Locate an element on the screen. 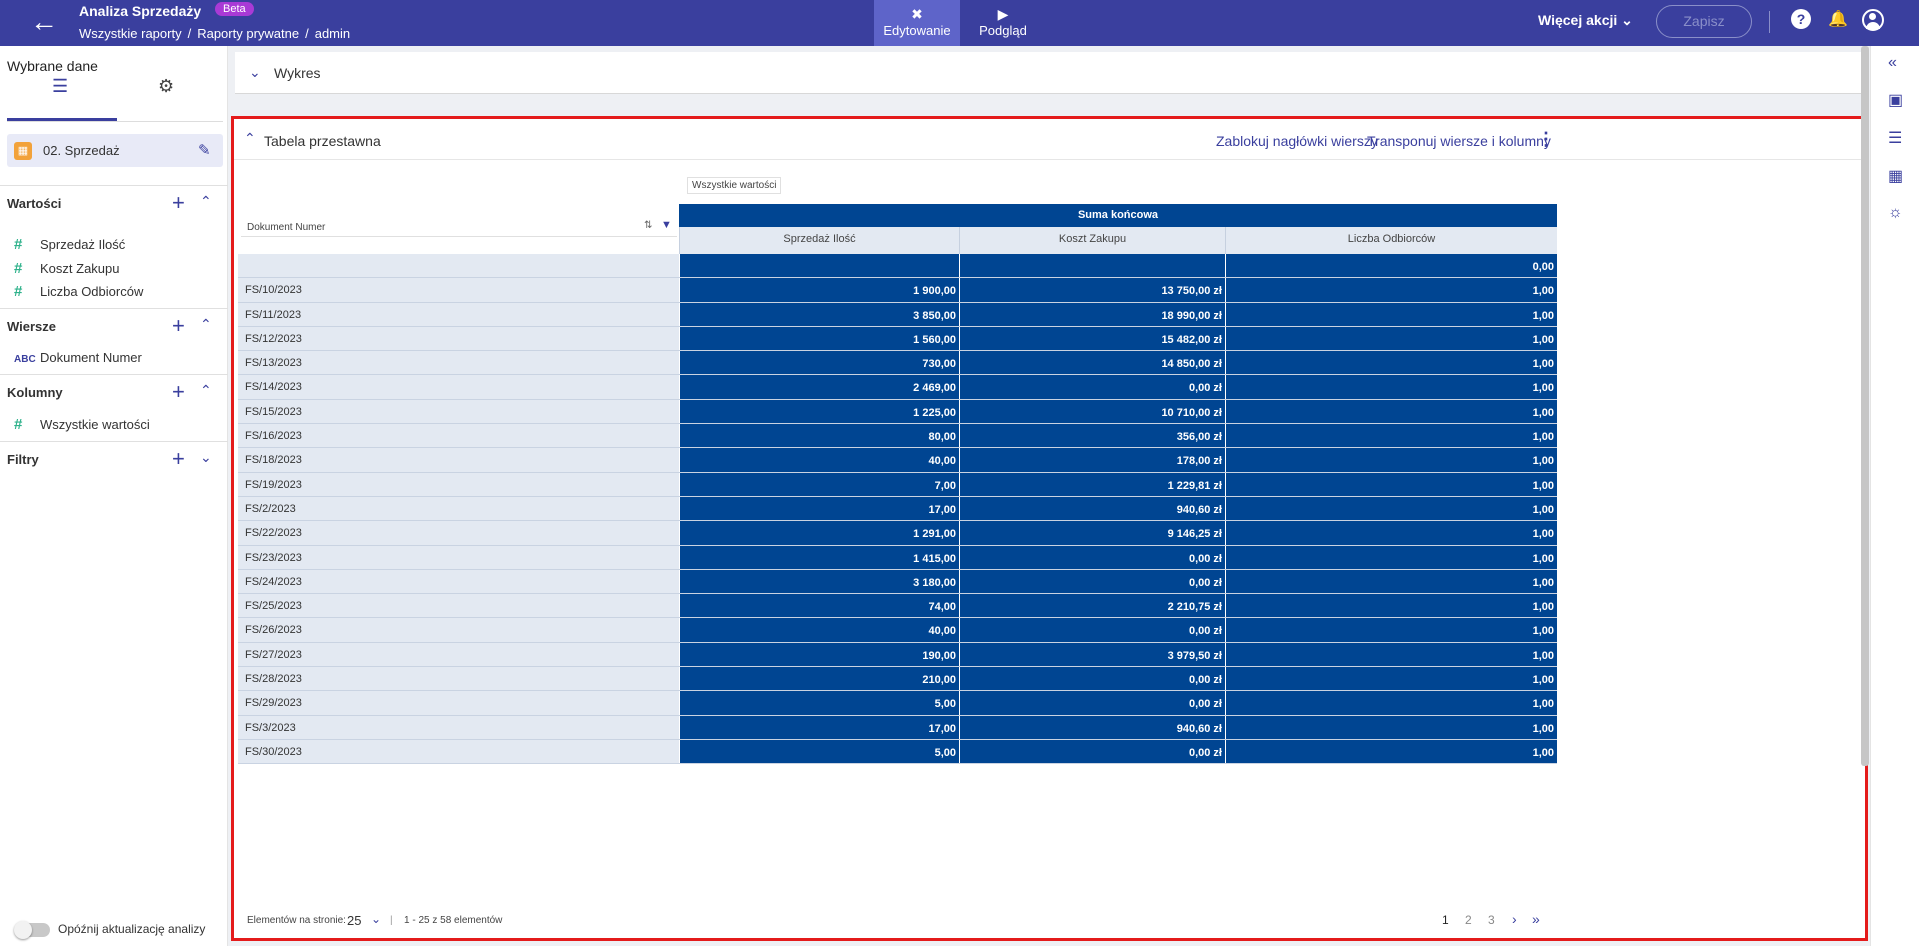  table-cell: 18 990,00 zł is located at coordinates (1092, 314).